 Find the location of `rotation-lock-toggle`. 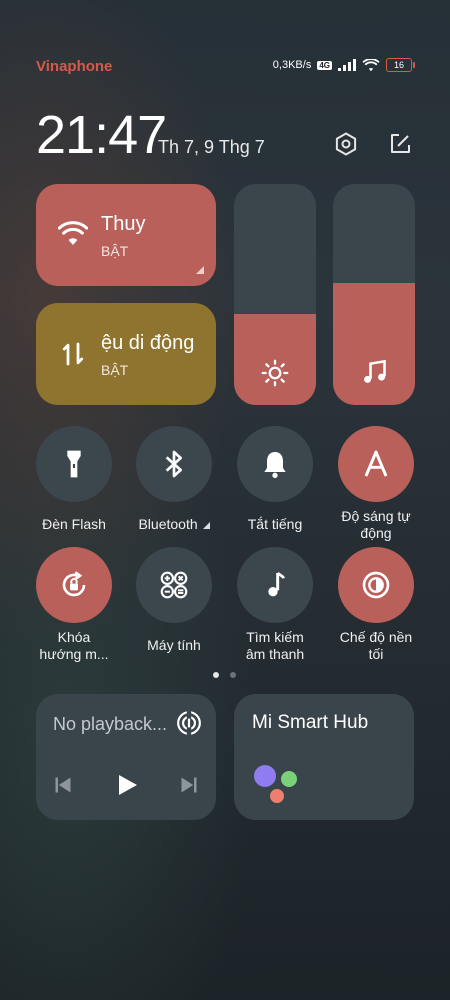

rotation-lock-toggle is located at coordinates (74, 585).